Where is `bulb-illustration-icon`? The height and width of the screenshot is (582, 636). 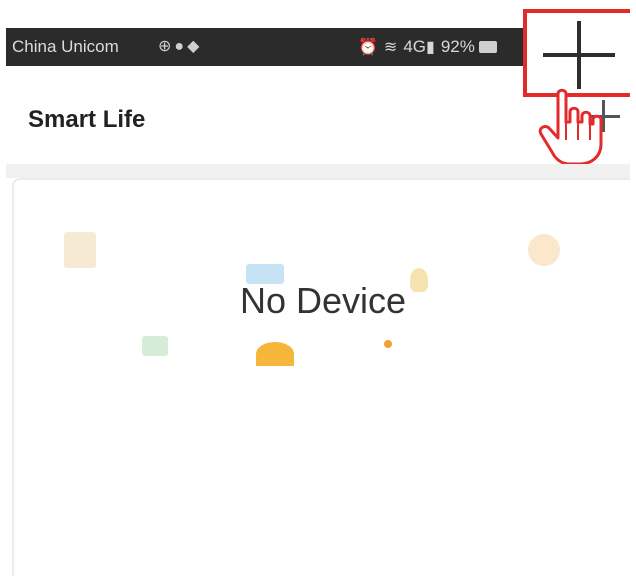 bulb-illustration-icon is located at coordinates (419, 280).